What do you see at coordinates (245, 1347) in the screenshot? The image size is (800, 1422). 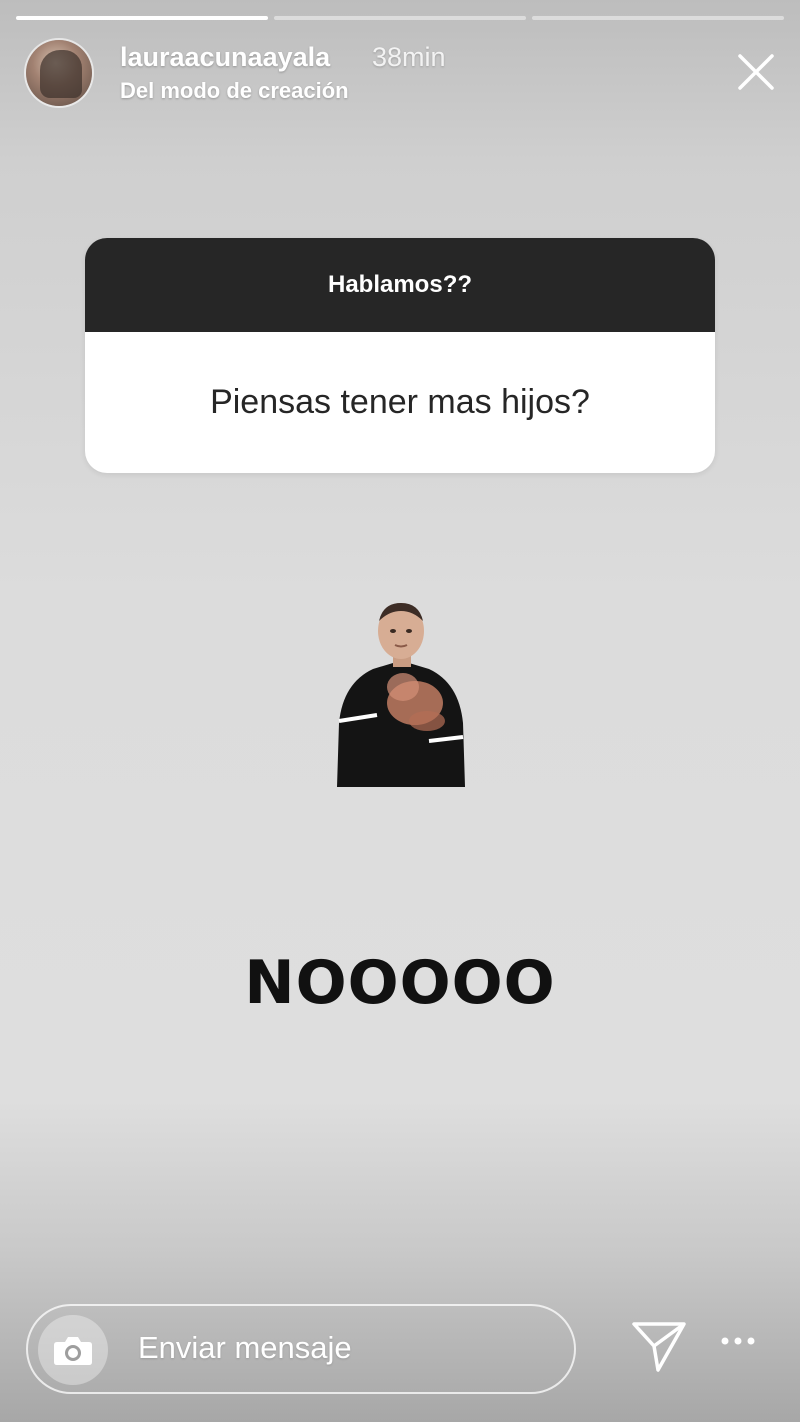 I see `message-placeholder: Enviar mensaje` at bounding box center [245, 1347].